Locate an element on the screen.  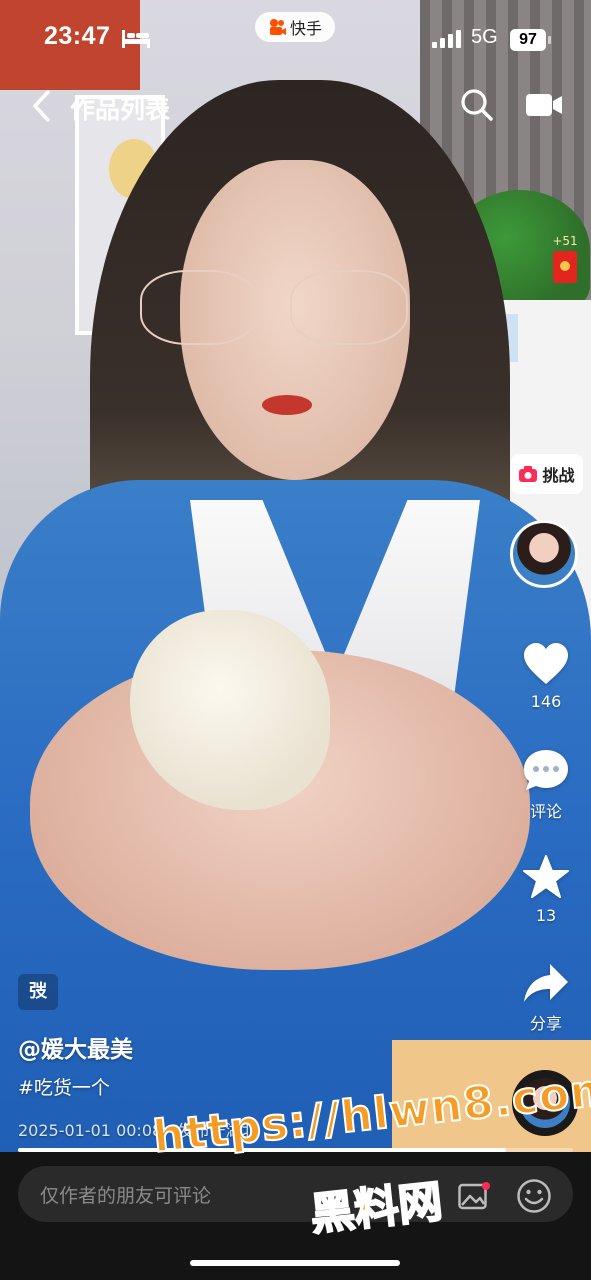
post-tag-badge: 弢 is located at coordinates (38, 992).